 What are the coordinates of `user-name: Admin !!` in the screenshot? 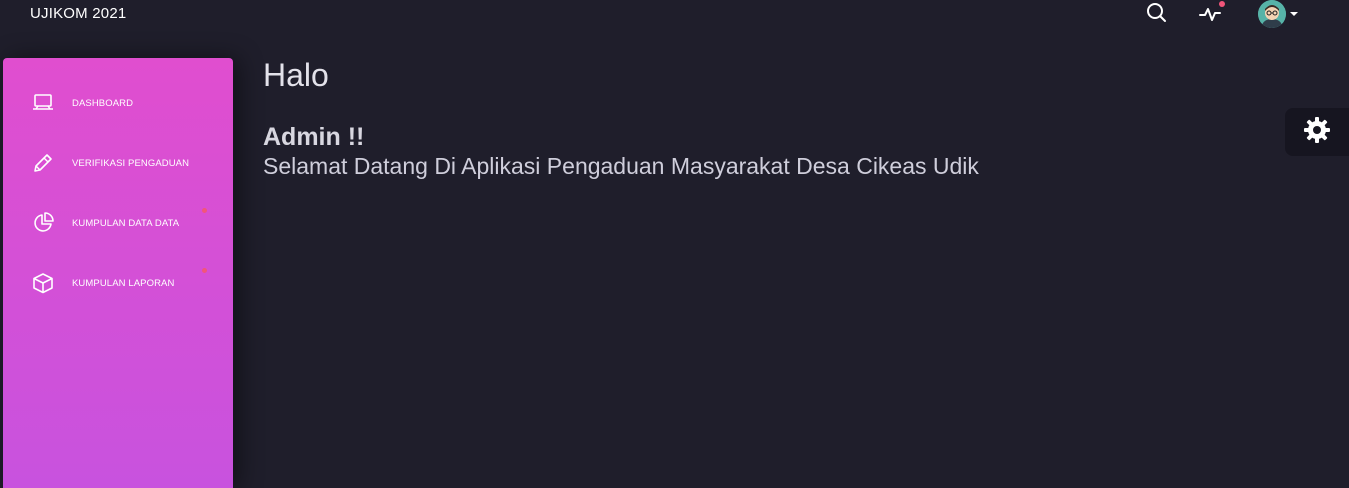 It's located at (314, 137).